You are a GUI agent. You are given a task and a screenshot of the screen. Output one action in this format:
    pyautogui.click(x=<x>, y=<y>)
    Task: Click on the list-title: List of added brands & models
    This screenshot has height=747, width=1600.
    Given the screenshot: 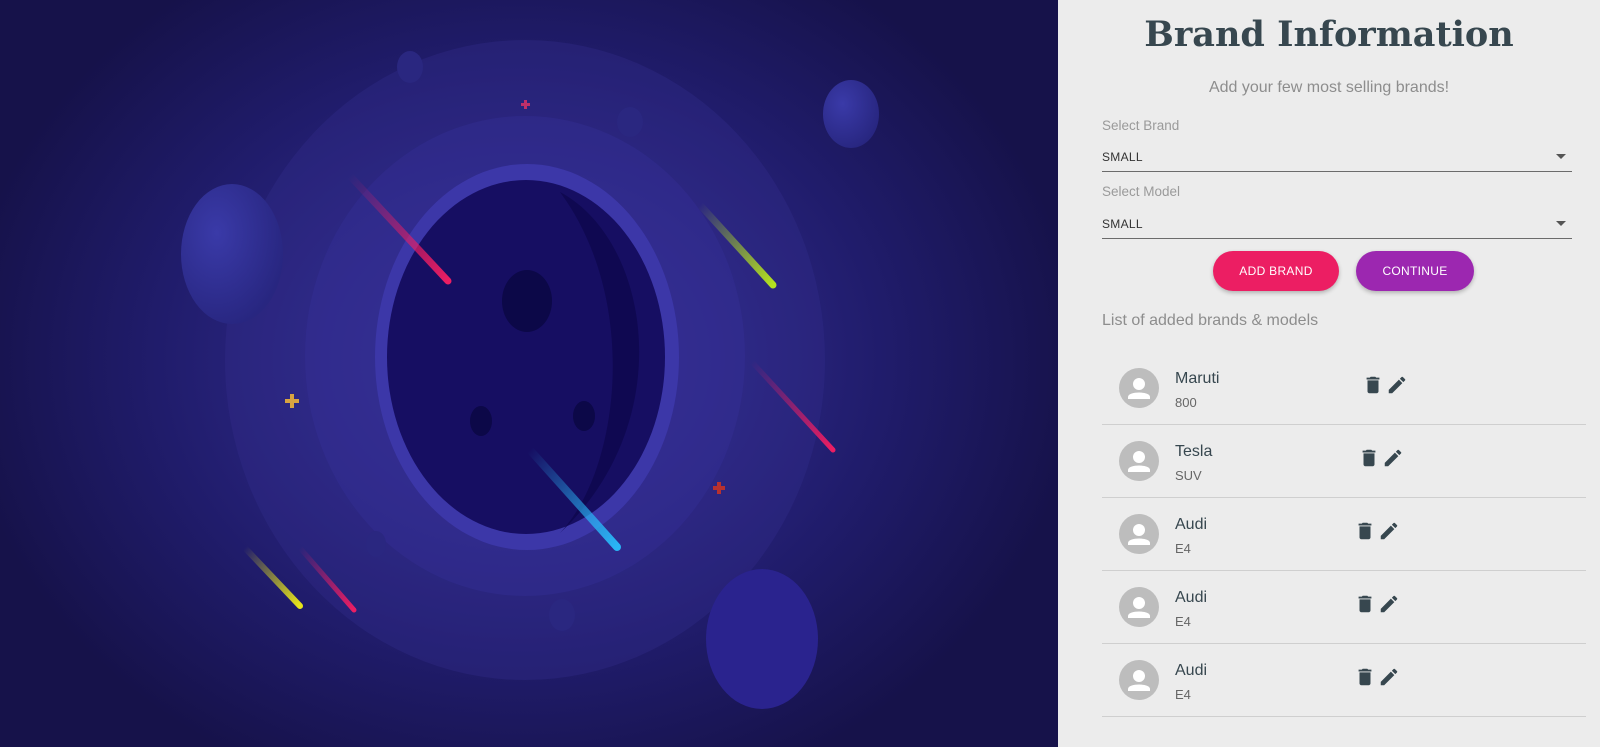 What is the action you would take?
    pyautogui.click(x=1210, y=320)
    